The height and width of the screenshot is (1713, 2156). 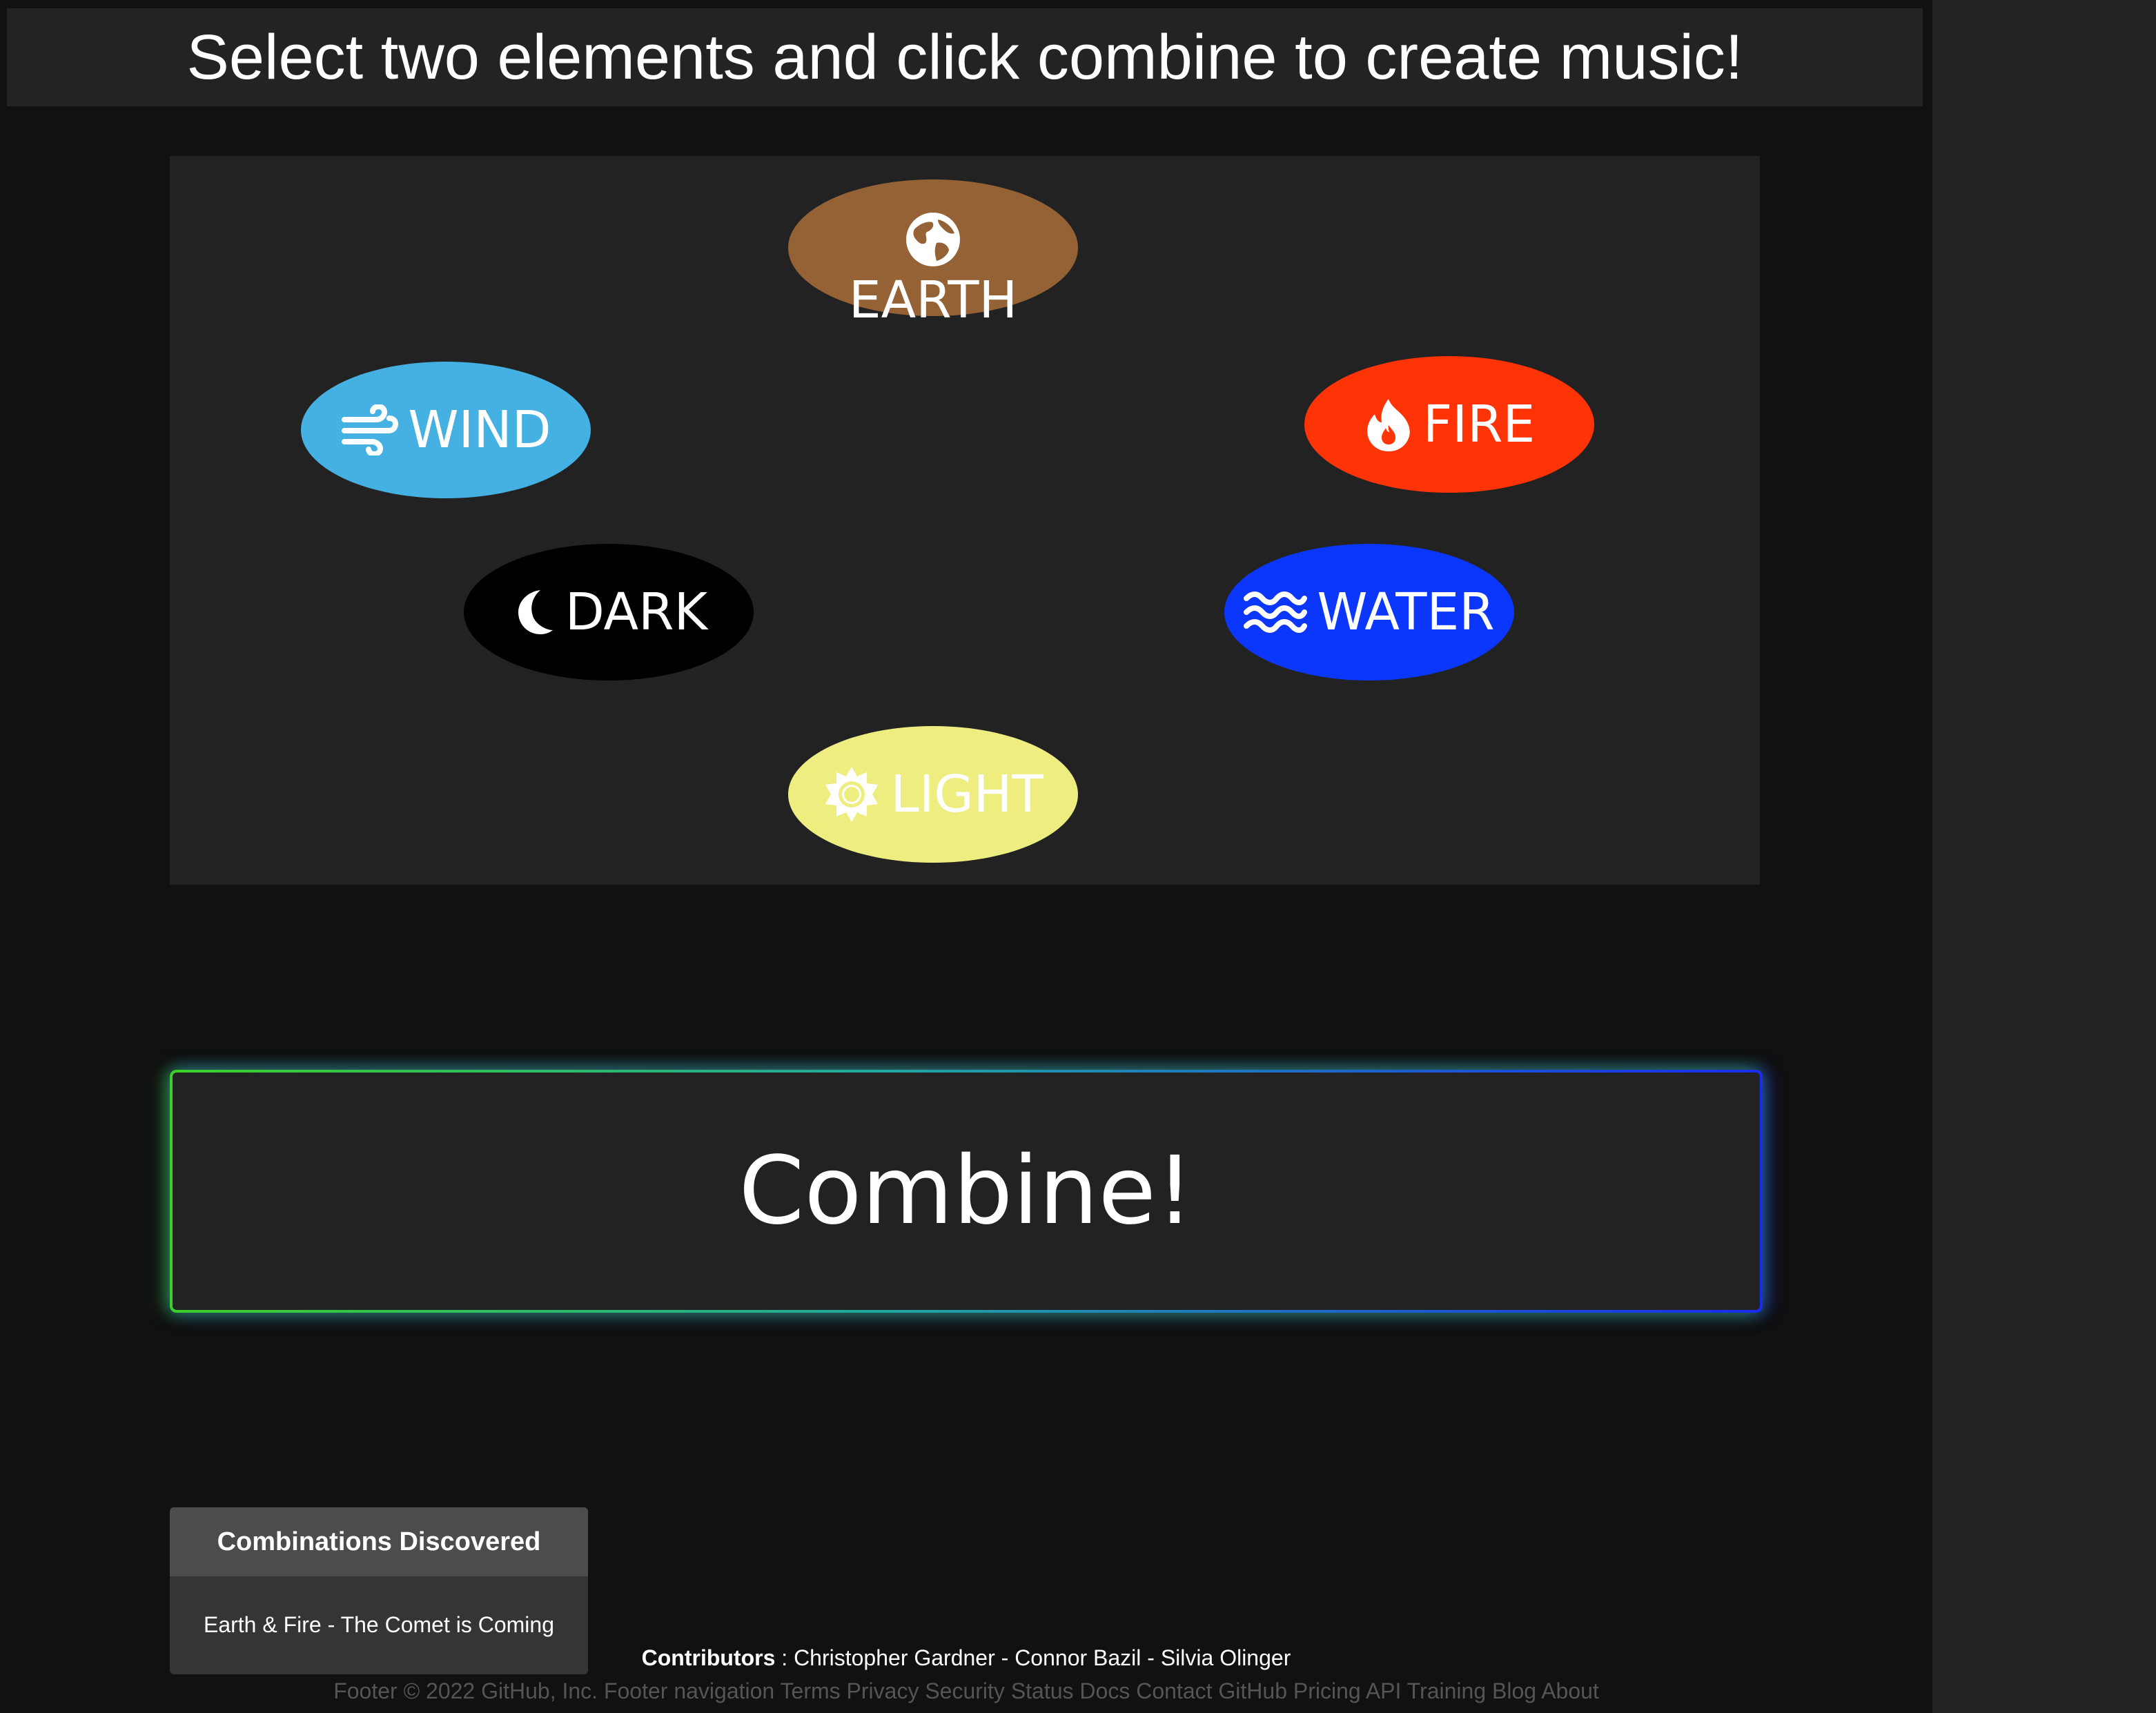 What do you see at coordinates (883, 1691) in the screenshot?
I see `footer-link-privacy: Privacy` at bounding box center [883, 1691].